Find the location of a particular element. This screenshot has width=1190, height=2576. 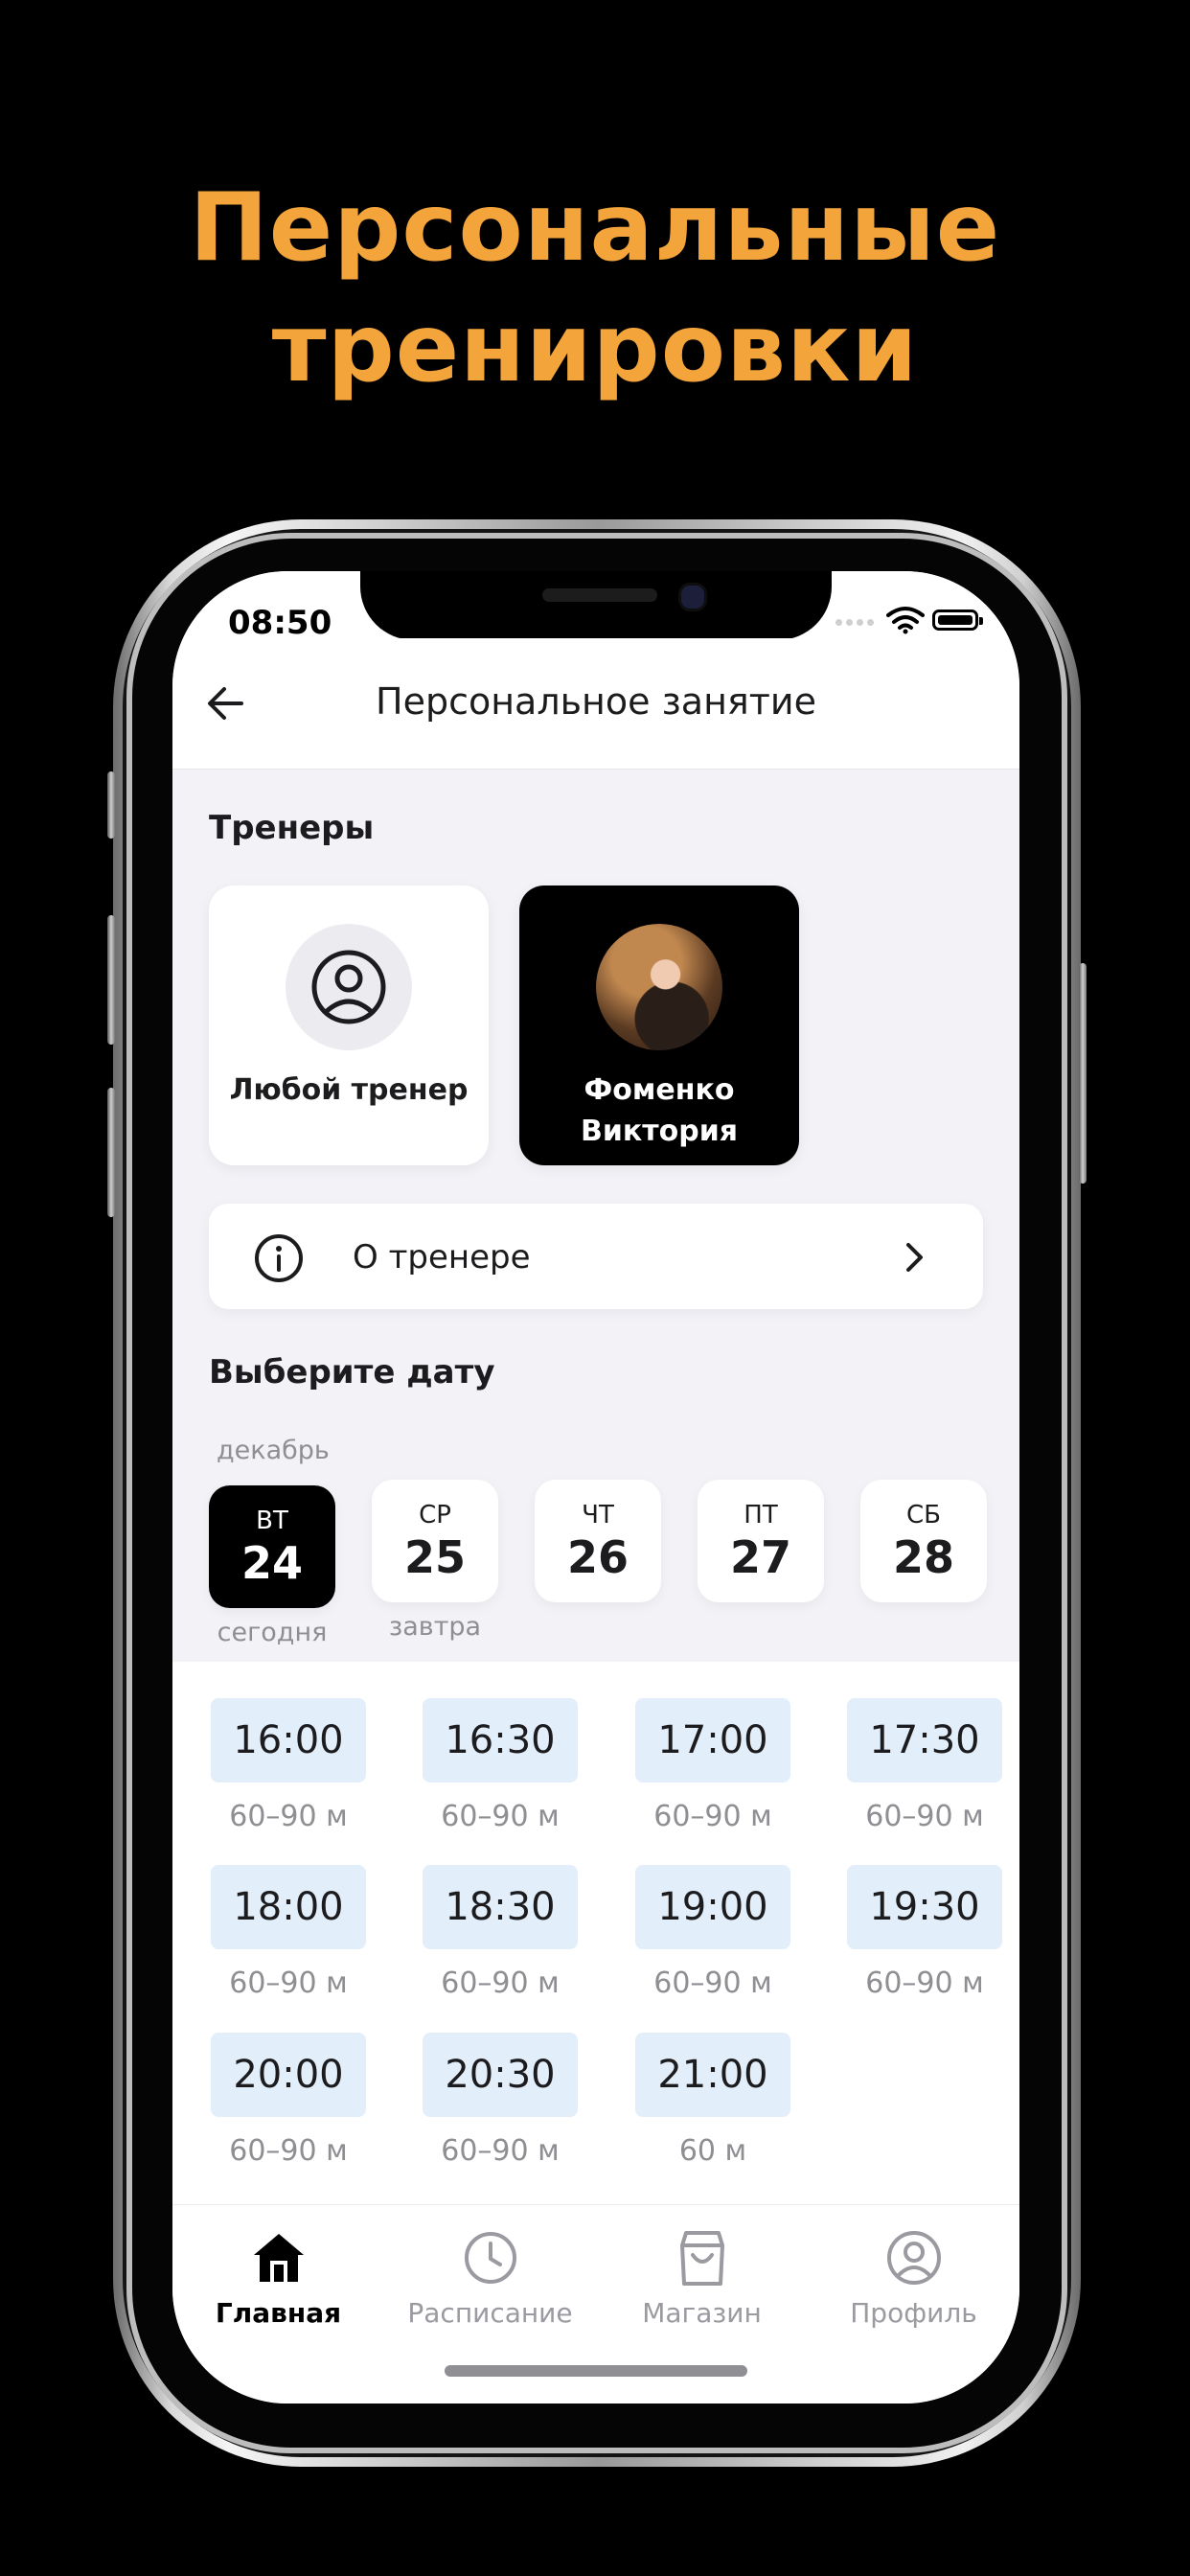

promo-title-line-2: тренировки is located at coordinates (595, 348).